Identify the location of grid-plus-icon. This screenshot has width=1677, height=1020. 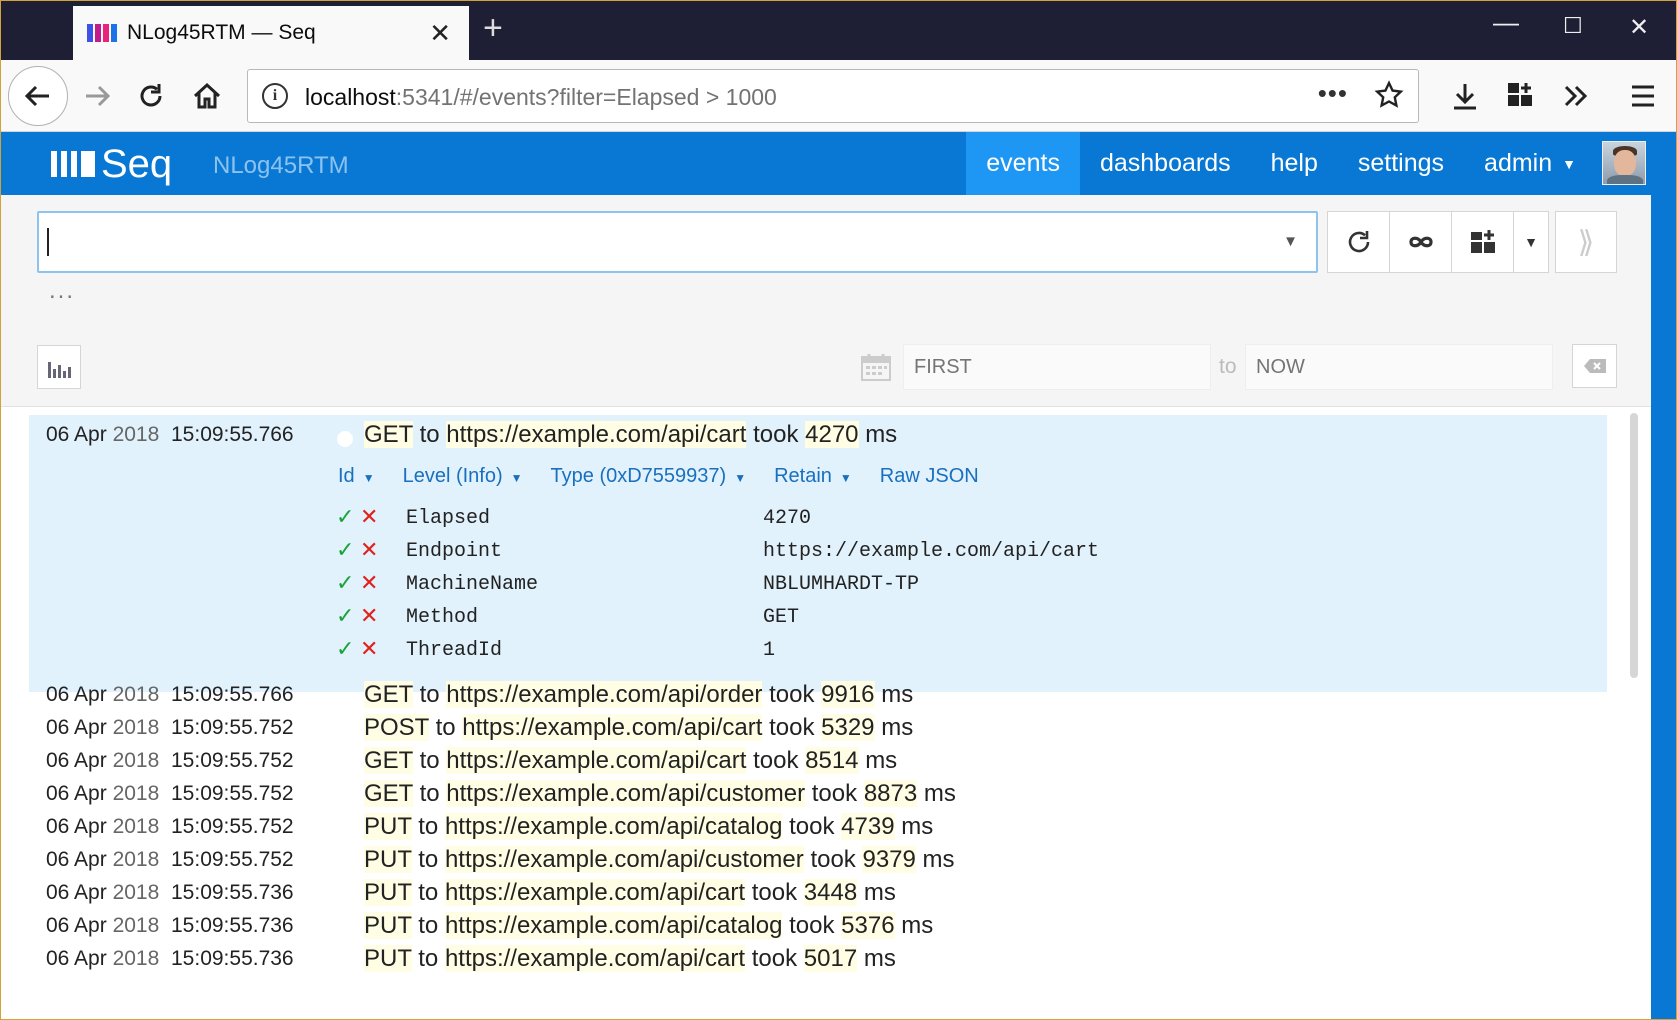
(1520, 94).